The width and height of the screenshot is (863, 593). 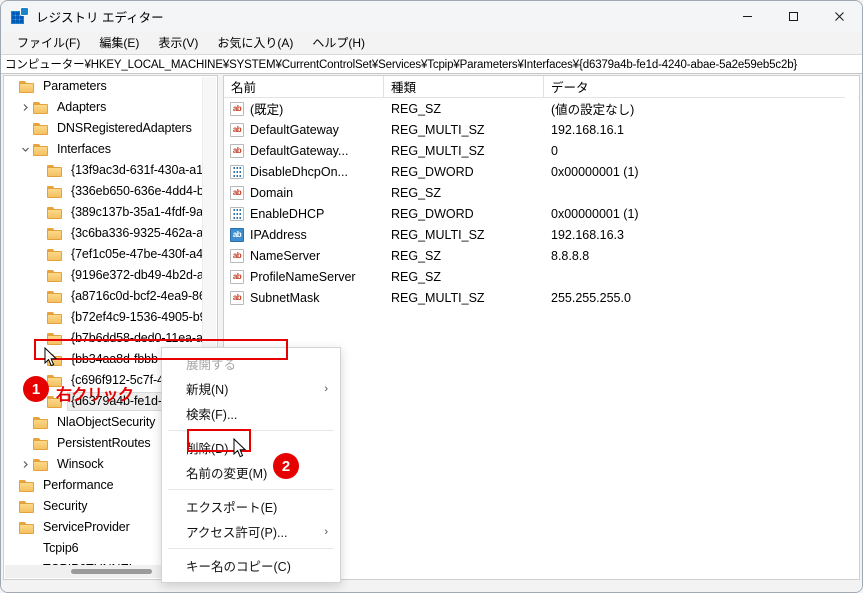 I want to click on column-type: 種類, so click(x=464, y=86).